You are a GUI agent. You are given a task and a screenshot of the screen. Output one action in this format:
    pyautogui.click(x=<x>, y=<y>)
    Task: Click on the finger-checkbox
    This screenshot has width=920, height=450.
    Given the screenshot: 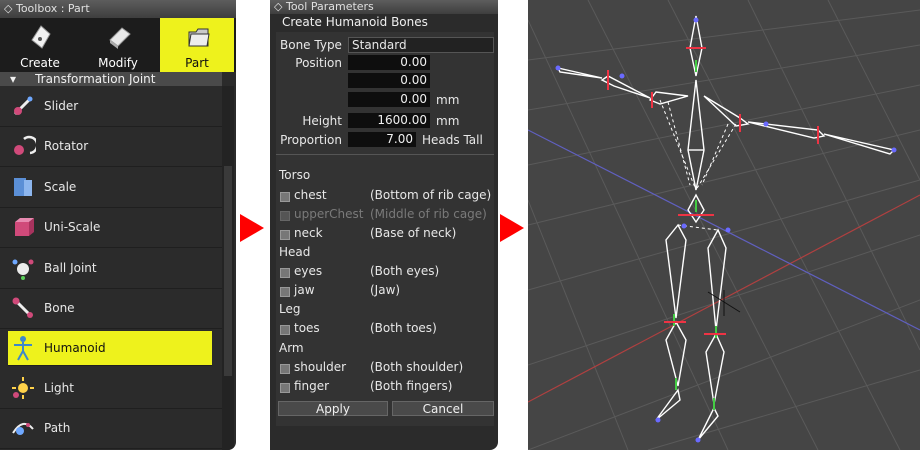 What is the action you would take?
    pyautogui.click(x=285, y=388)
    